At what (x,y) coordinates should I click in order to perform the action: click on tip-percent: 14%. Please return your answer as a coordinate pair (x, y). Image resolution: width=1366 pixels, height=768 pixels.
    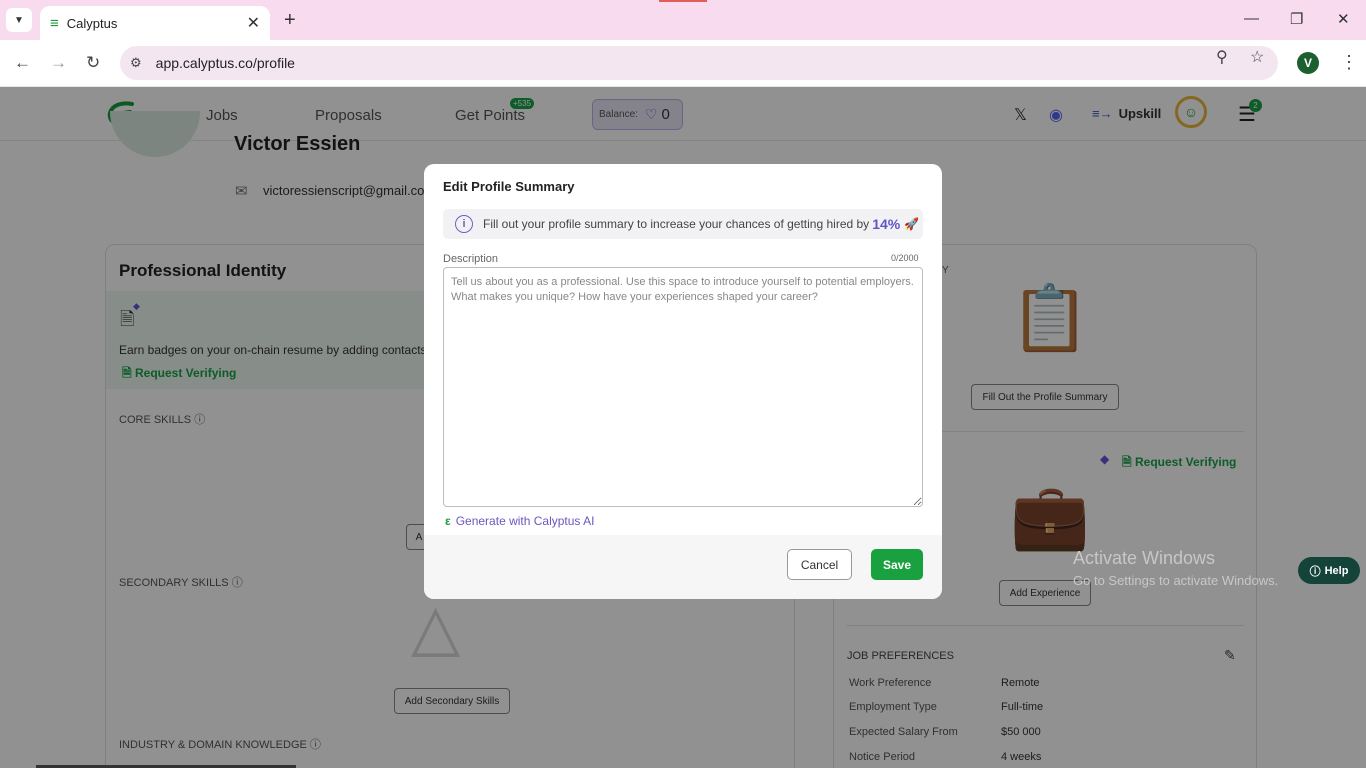
    Looking at the image, I should click on (886, 224).